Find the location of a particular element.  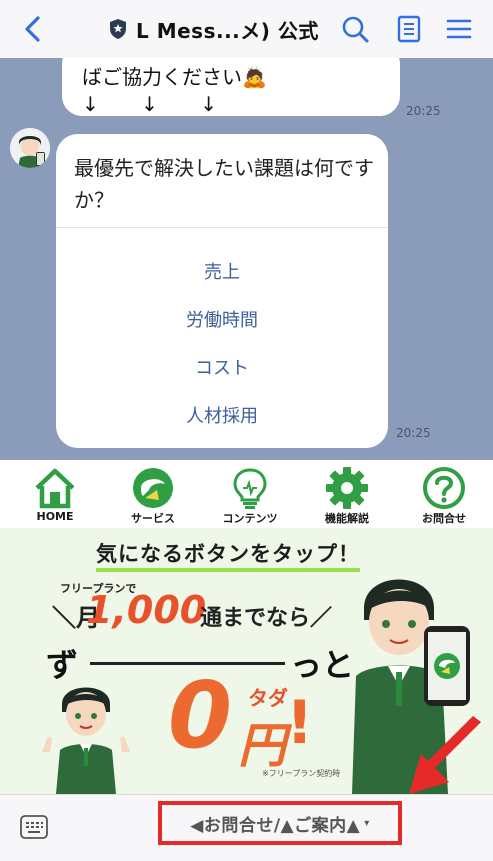

menu-item-contact: お問合せ is located at coordinates (444, 494).